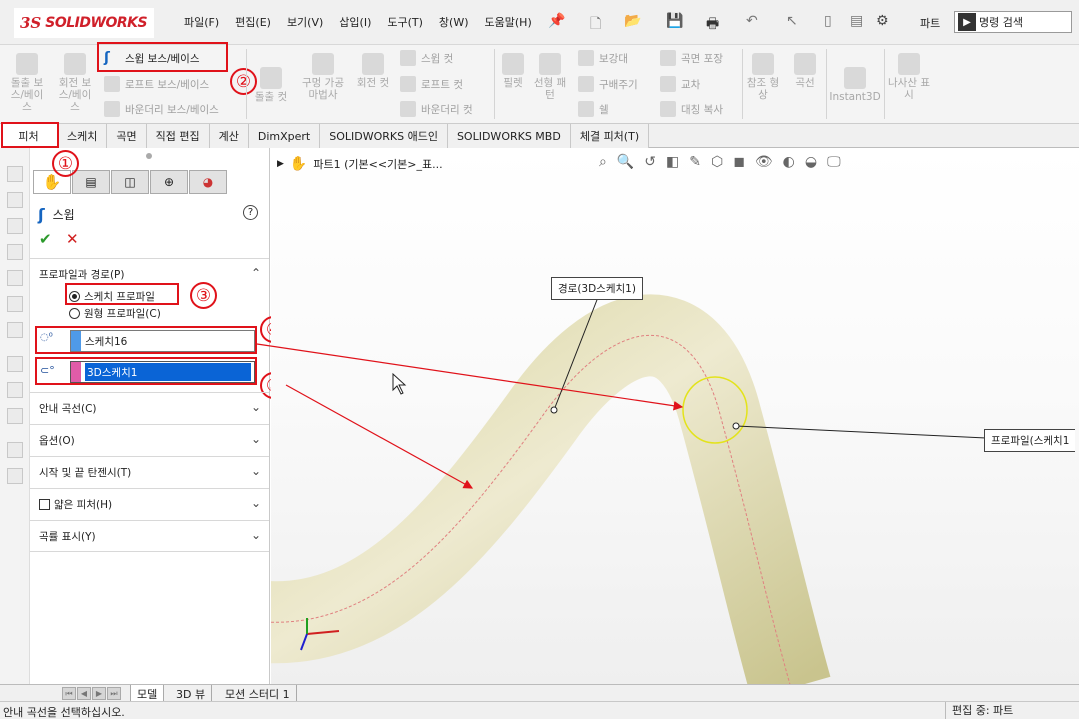 This screenshot has height=720, width=1079. Describe the element at coordinates (91, 182) in the screenshot. I see `property-manager-tab: ▤` at that location.